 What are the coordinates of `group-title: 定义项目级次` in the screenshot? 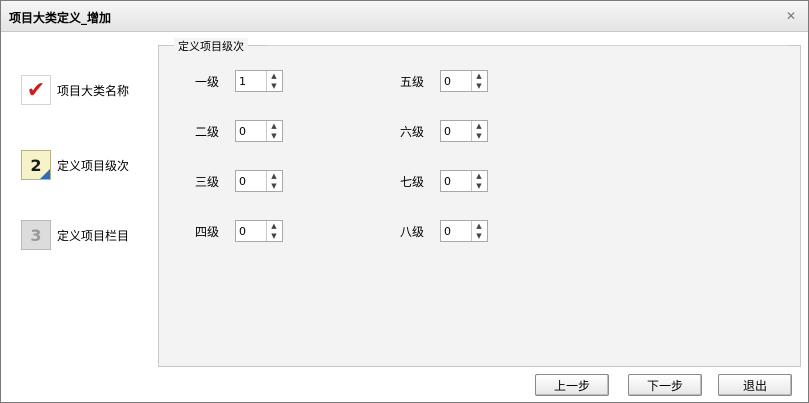 It's located at (211, 46).